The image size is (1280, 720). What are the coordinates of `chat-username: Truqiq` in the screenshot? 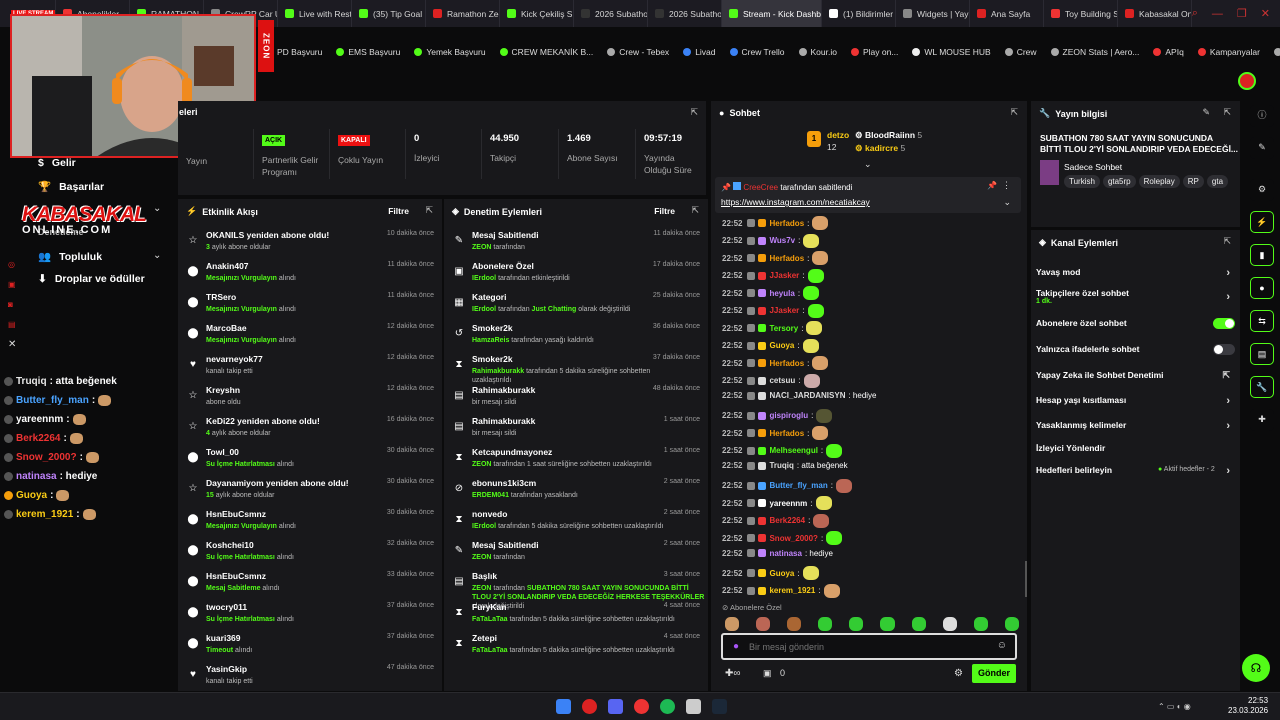 It's located at (781, 465).